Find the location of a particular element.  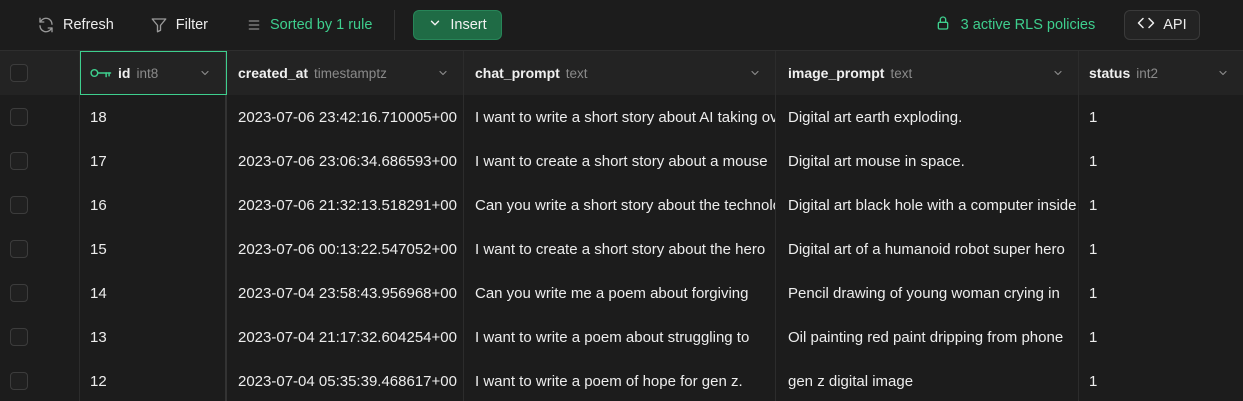

cell-id: 12 is located at coordinates (153, 380).